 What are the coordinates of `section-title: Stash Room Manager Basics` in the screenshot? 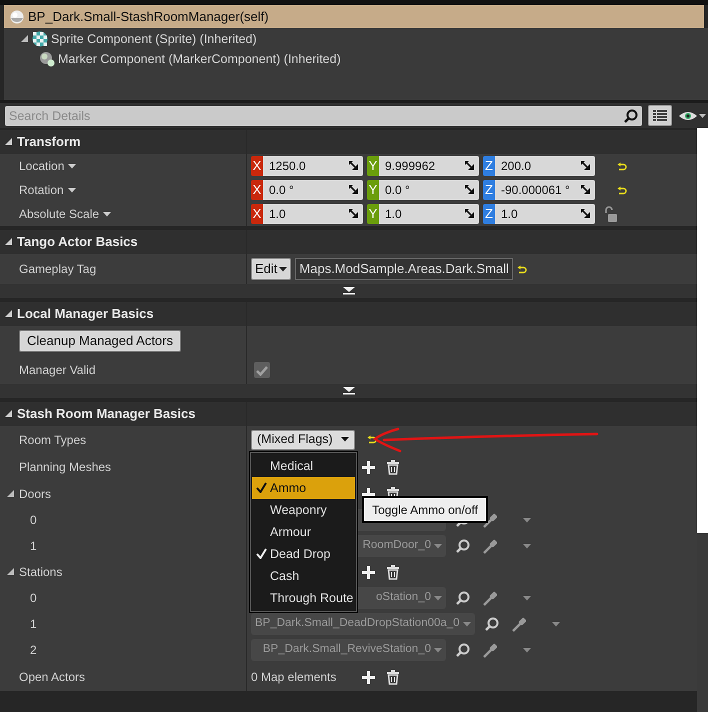 It's located at (106, 414).